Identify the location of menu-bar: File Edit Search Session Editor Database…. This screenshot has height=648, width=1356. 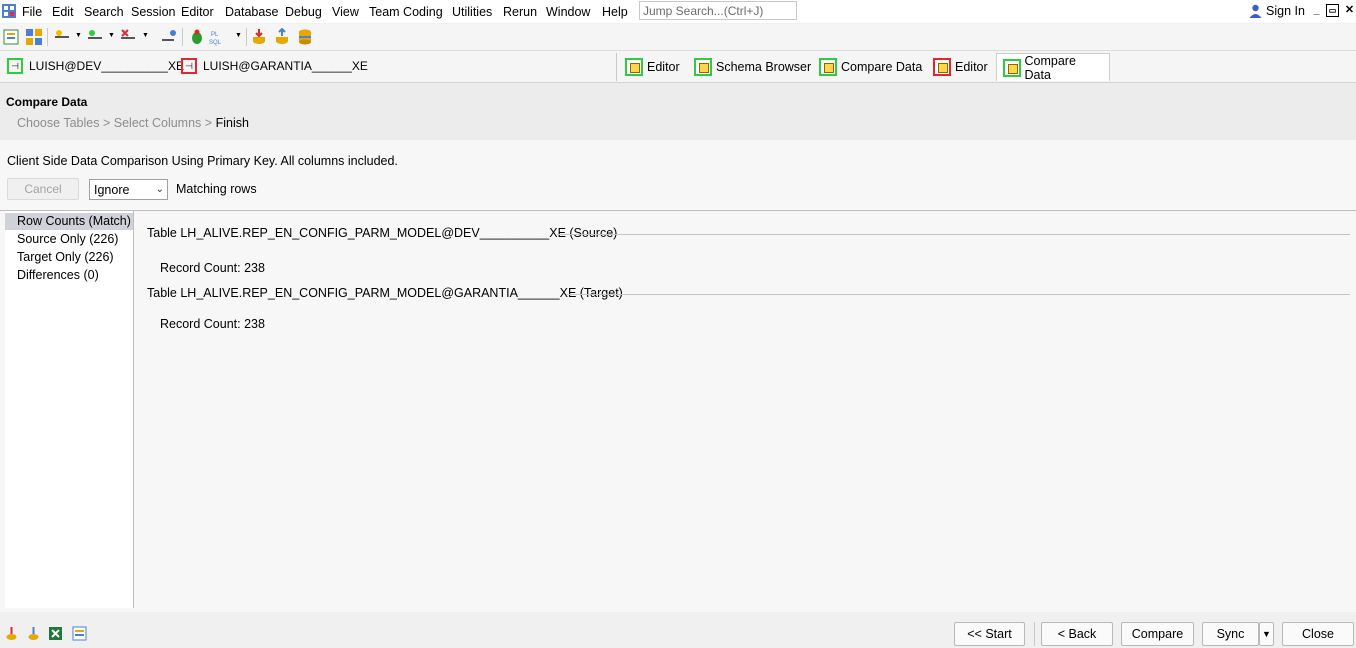
(678, 11).